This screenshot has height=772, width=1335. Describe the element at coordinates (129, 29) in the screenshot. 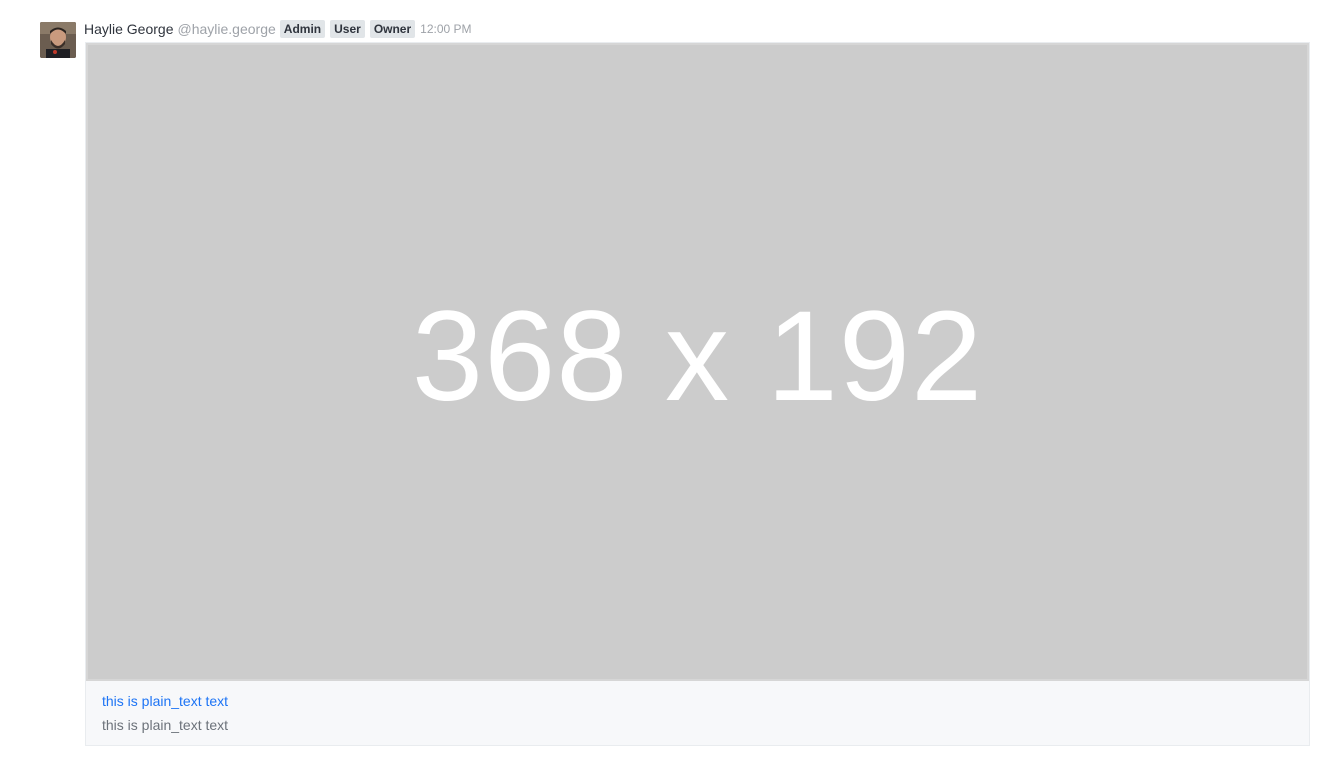

I see `author-name: Haylie George` at that location.